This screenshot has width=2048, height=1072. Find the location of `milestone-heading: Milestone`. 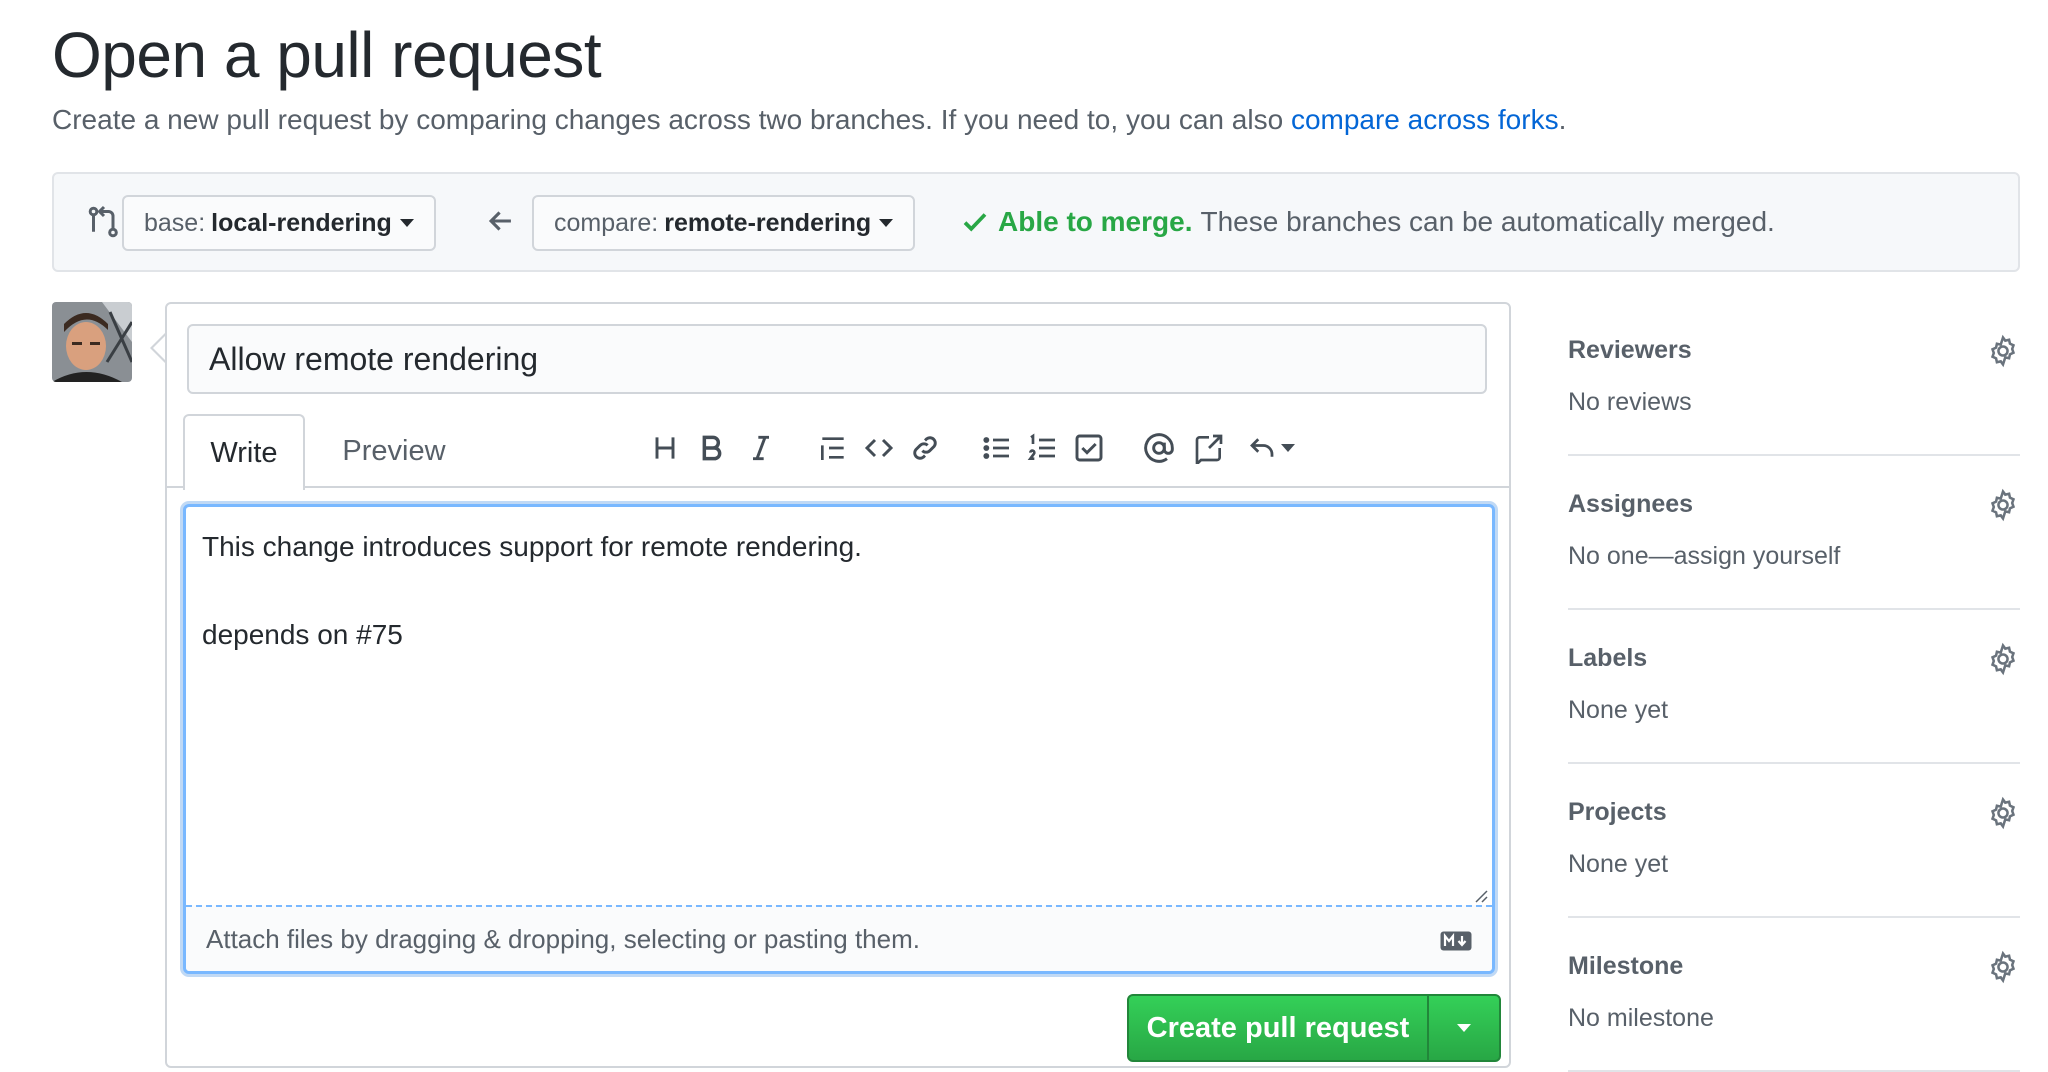

milestone-heading: Milestone is located at coordinates (1625, 966).